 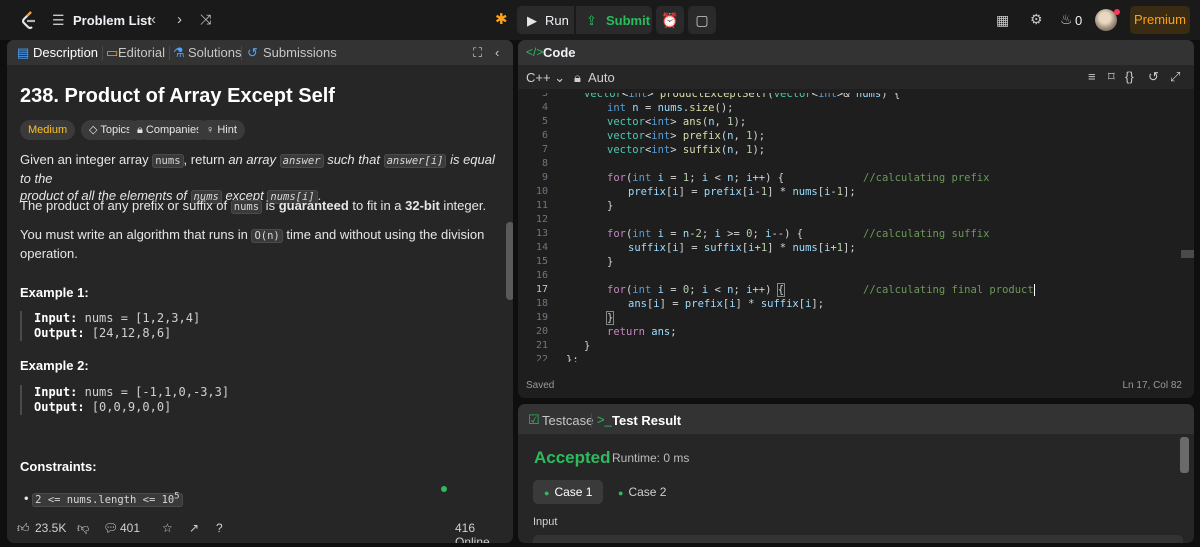 I want to click on line-number: 19, so click(x=541, y=317).